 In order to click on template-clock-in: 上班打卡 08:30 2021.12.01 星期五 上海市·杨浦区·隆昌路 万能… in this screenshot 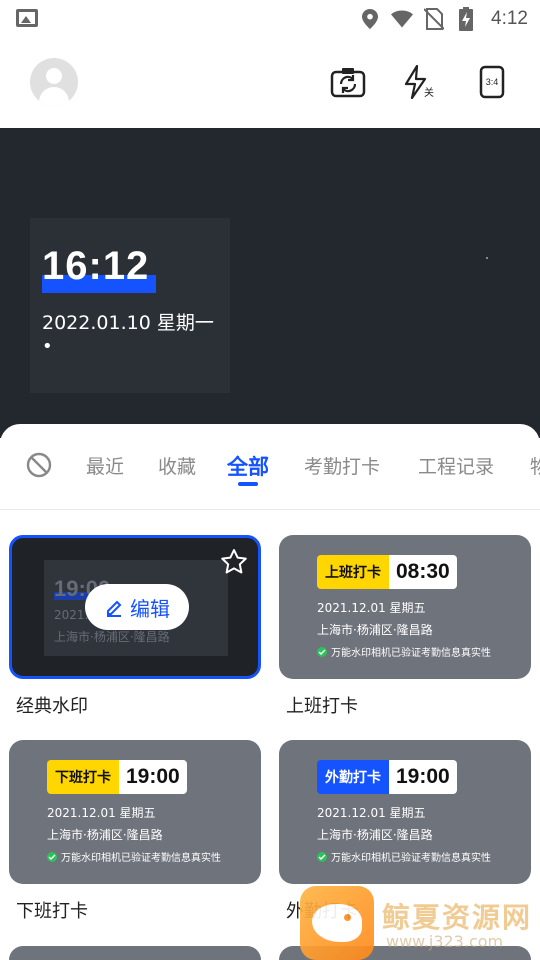, I will do `click(405, 607)`.